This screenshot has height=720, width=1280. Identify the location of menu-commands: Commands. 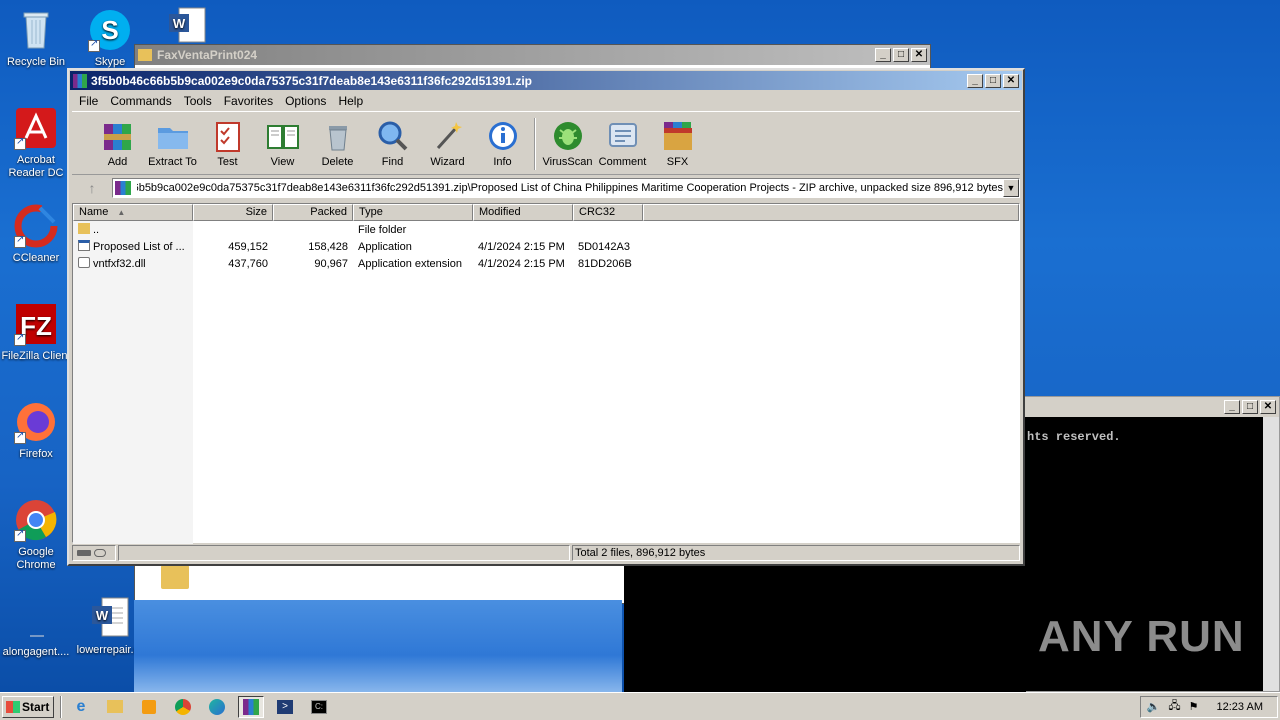
(140, 101).